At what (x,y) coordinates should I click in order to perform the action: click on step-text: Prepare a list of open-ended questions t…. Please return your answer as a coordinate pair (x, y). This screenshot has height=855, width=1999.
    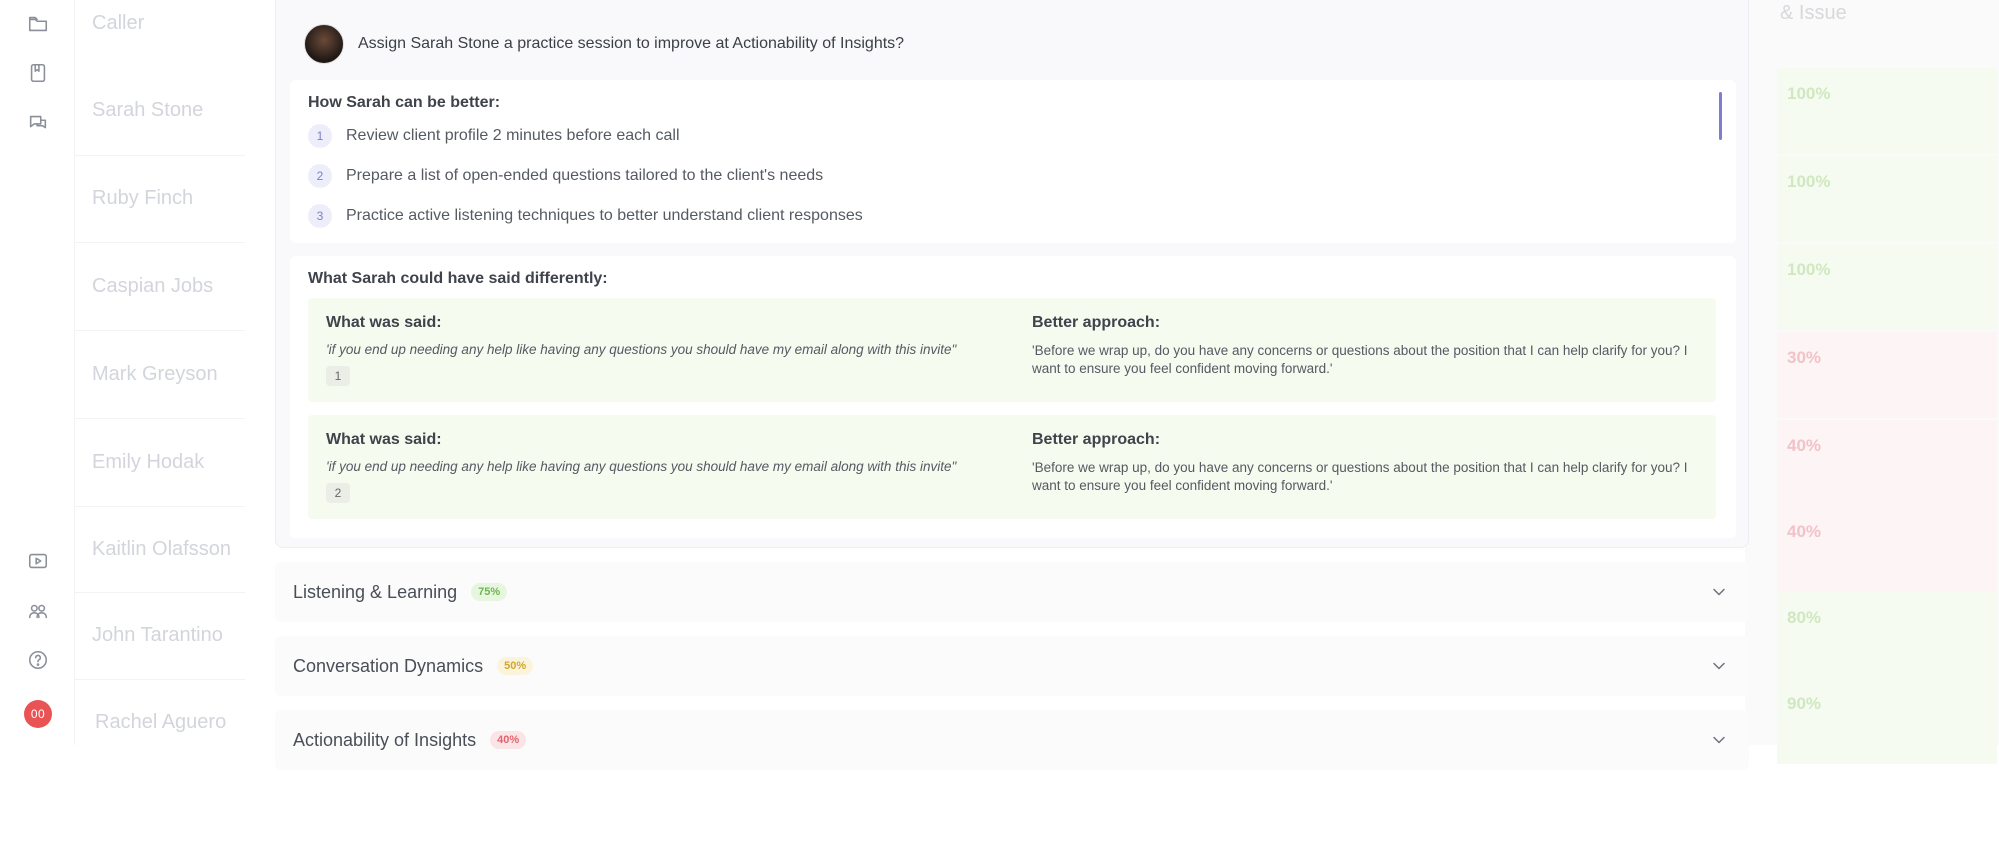
    Looking at the image, I should click on (585, 175).